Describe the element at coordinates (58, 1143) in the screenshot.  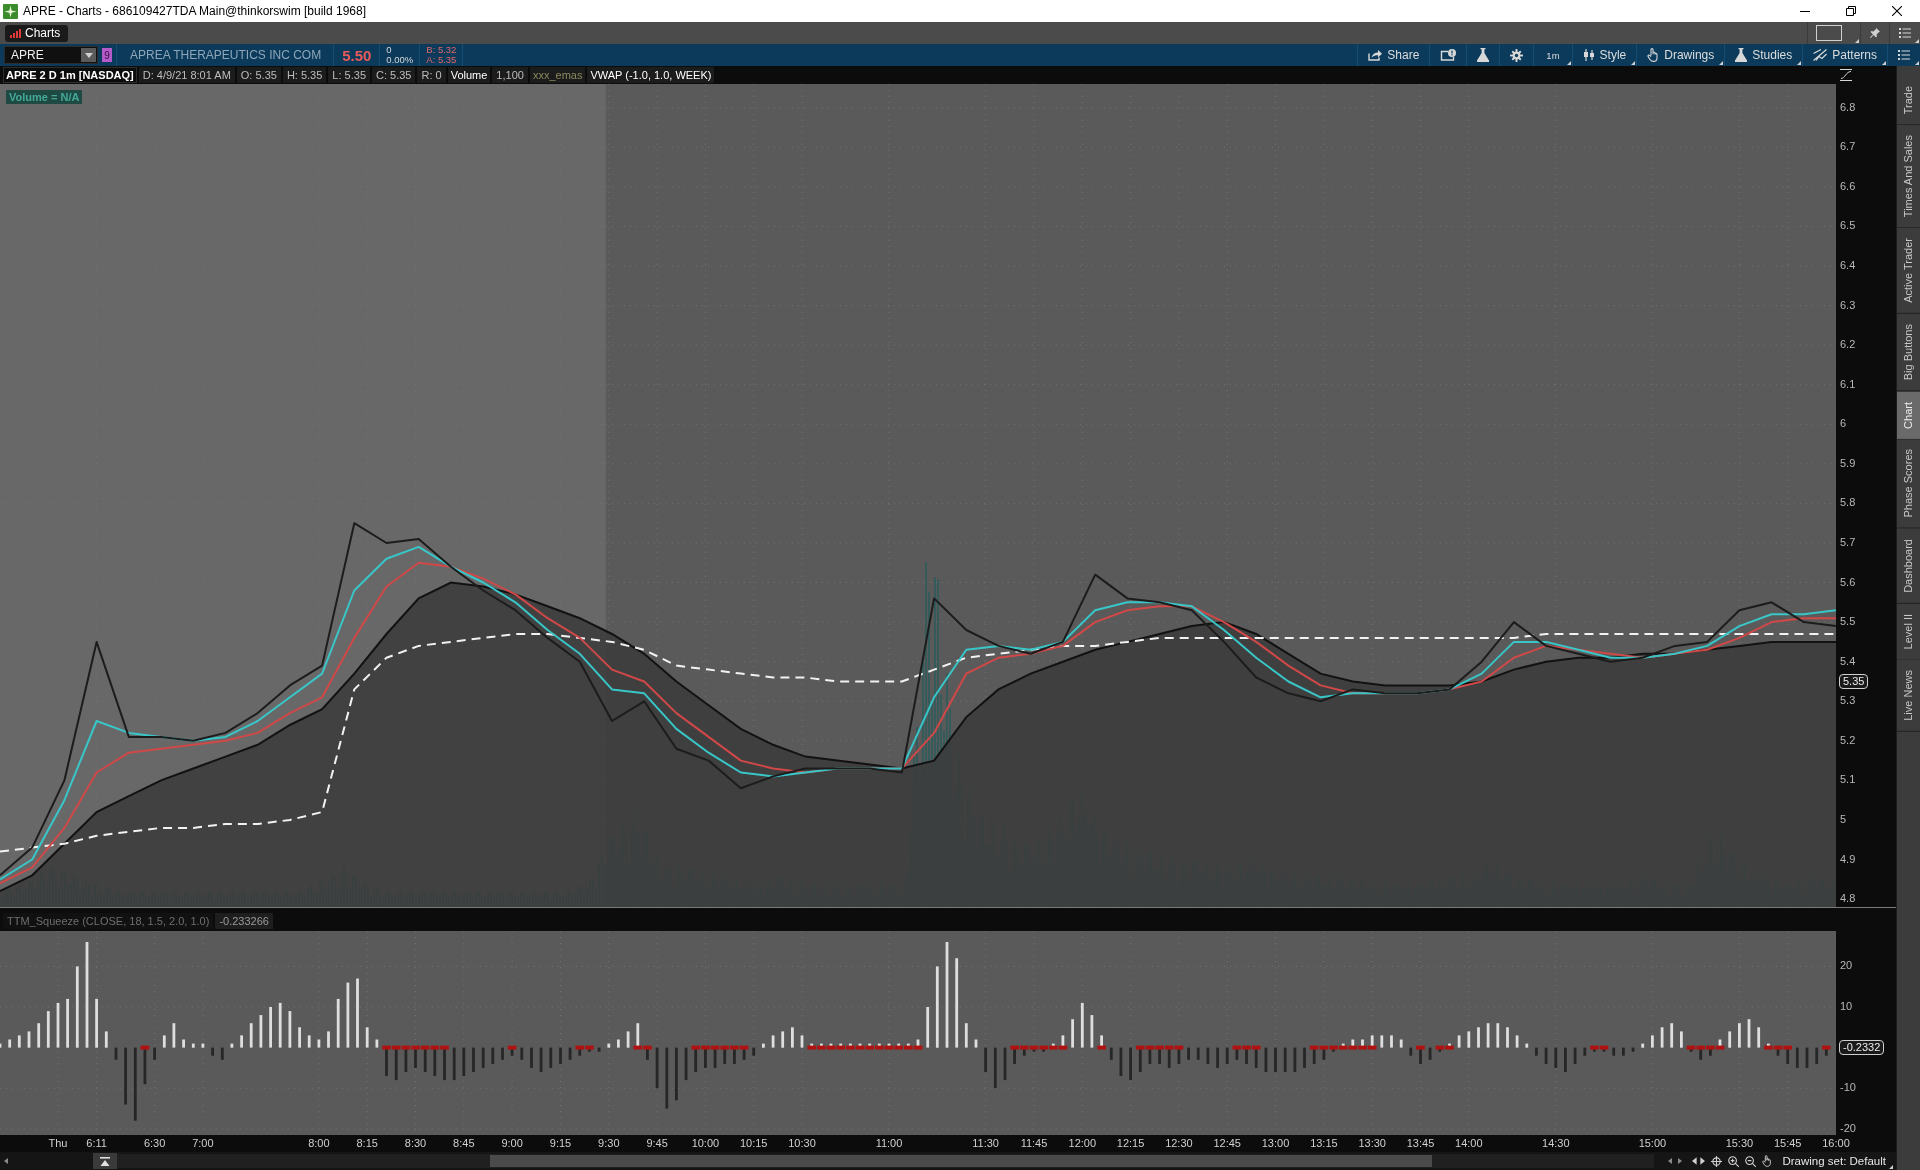
I see `time-label: Thu` at that location.